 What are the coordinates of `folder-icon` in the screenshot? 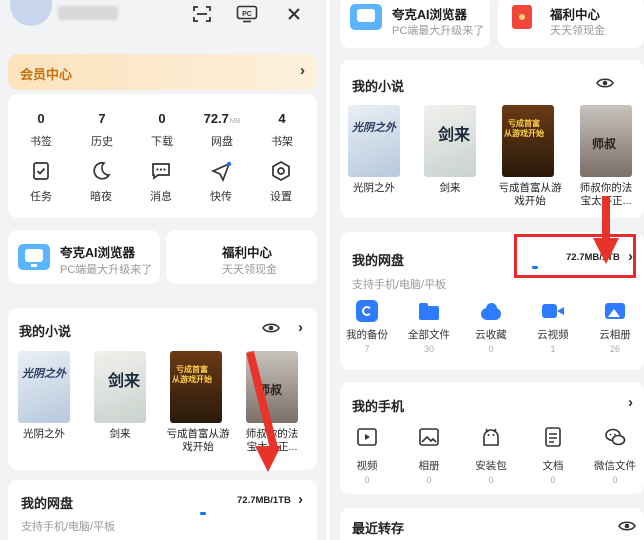 It's located at (429, 311).